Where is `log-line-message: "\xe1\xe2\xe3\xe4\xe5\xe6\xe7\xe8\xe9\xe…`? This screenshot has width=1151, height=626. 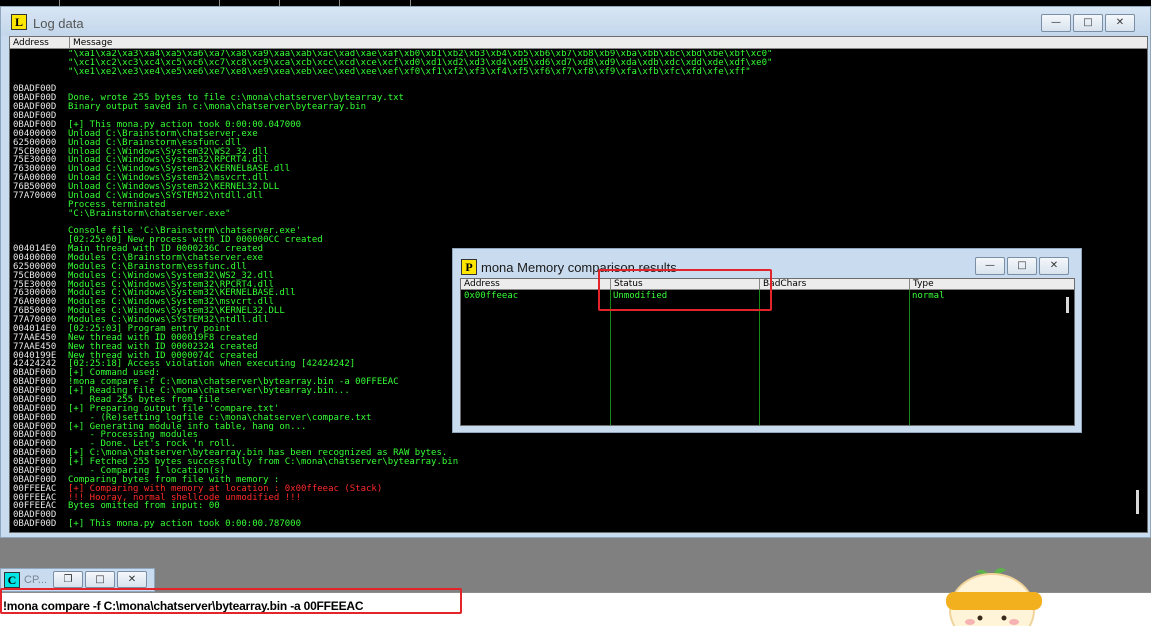
log-line-message: "\xe1\xe2\xe3\xe4\xe5\xe6\xe7\xe8\xe9\xe… is located at coordinates (409, 71).